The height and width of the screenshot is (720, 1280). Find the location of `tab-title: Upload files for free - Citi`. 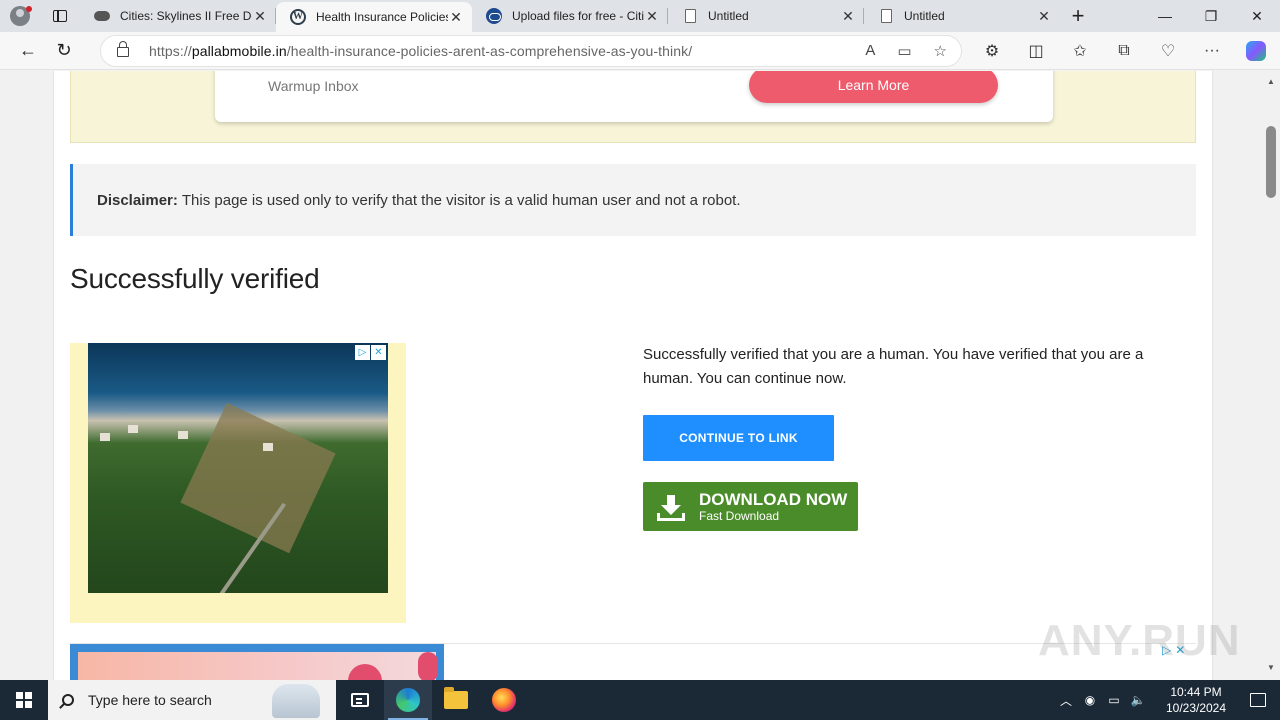

tab-title: Upload files for free - Citi is located at coordinates (578, 16).